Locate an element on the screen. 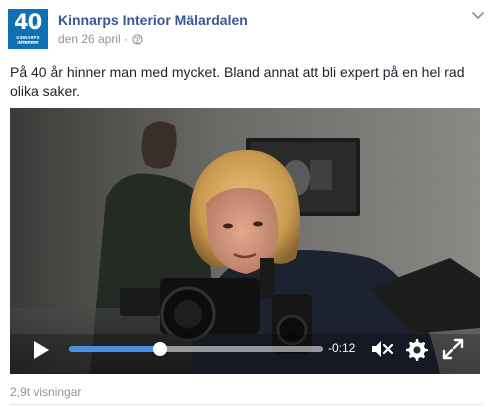 The height and width of the screenshot is (407, 493). globe-icon is located at coordinates (137, 39).